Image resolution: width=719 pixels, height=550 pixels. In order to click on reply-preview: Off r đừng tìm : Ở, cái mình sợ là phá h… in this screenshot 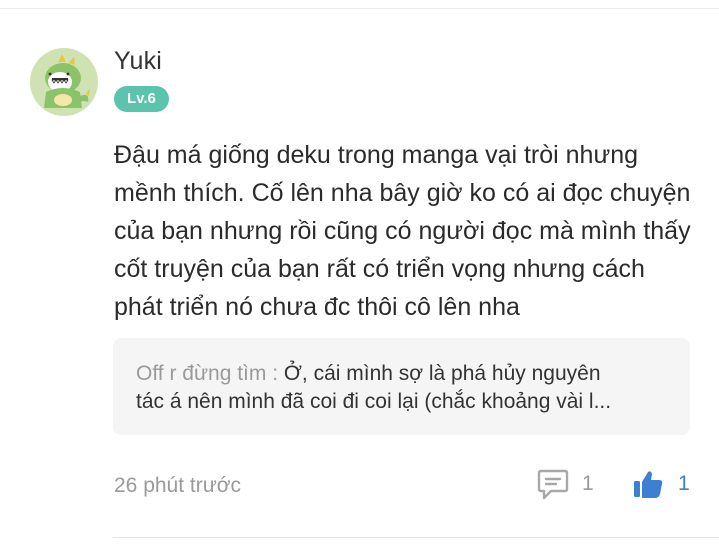, I will do `click(401, 386)`.